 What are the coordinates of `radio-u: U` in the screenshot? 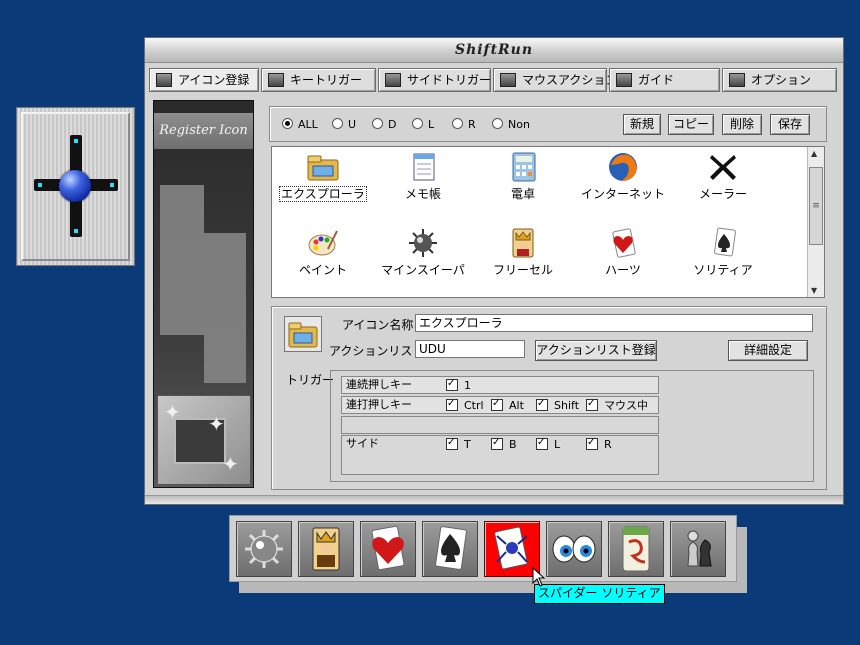 It's located at (344, 125).